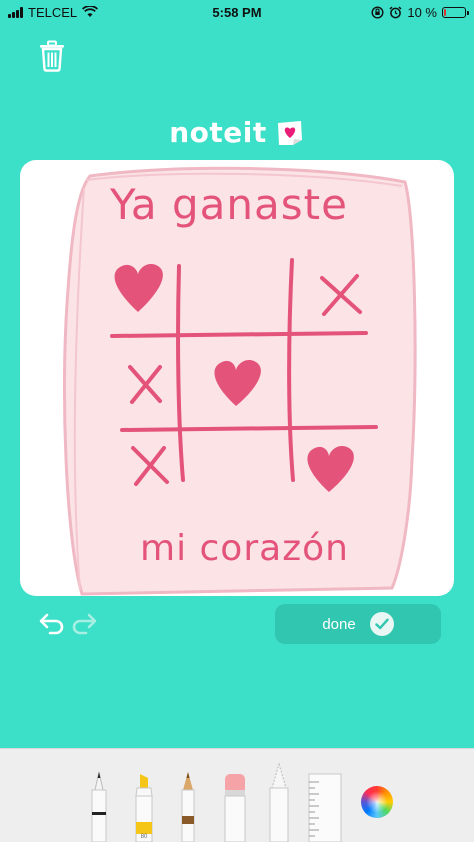  I want to click on orientation-lock-icon, so click(377, 12).